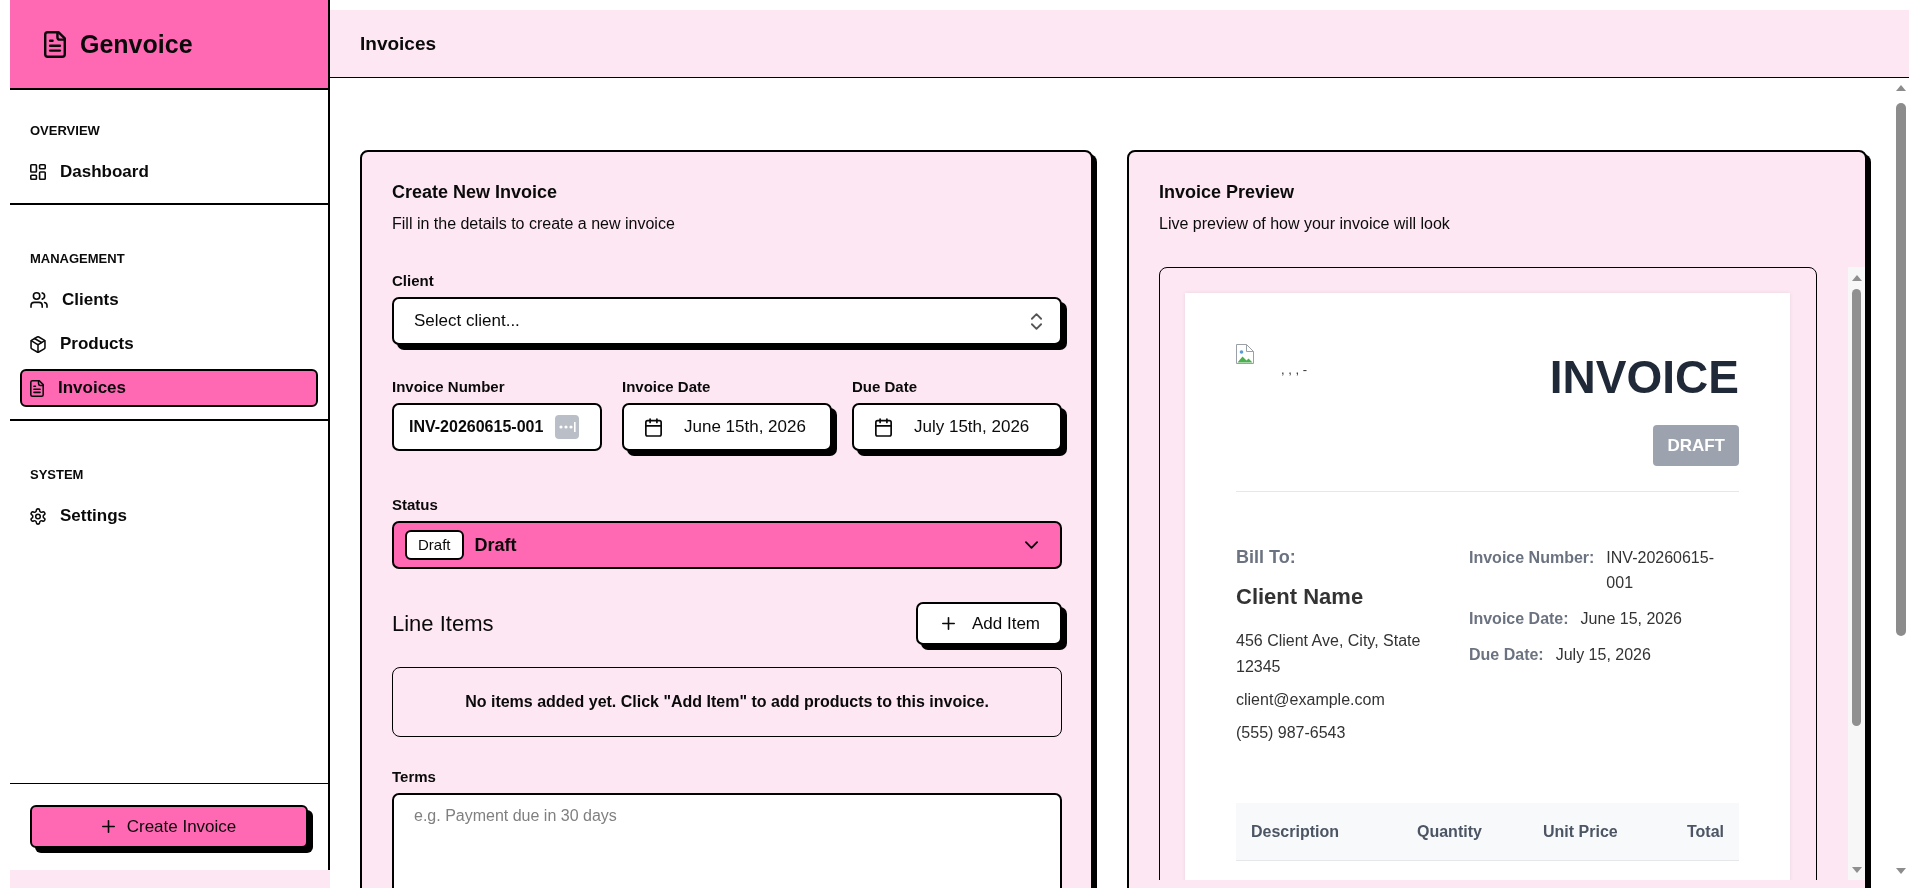  I want to click on bill-to-label: Bill To:, so click(1266, 557).